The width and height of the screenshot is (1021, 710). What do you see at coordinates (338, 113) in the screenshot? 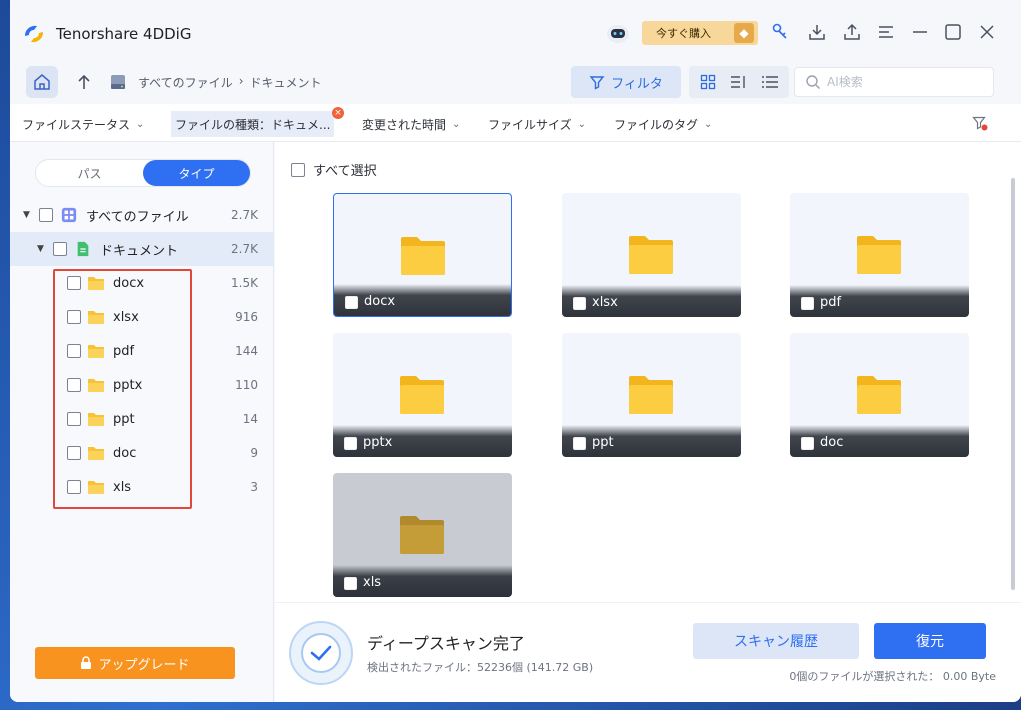
I see `clear-file-type-filter-icon: ×` at bounding box center [338, 113].